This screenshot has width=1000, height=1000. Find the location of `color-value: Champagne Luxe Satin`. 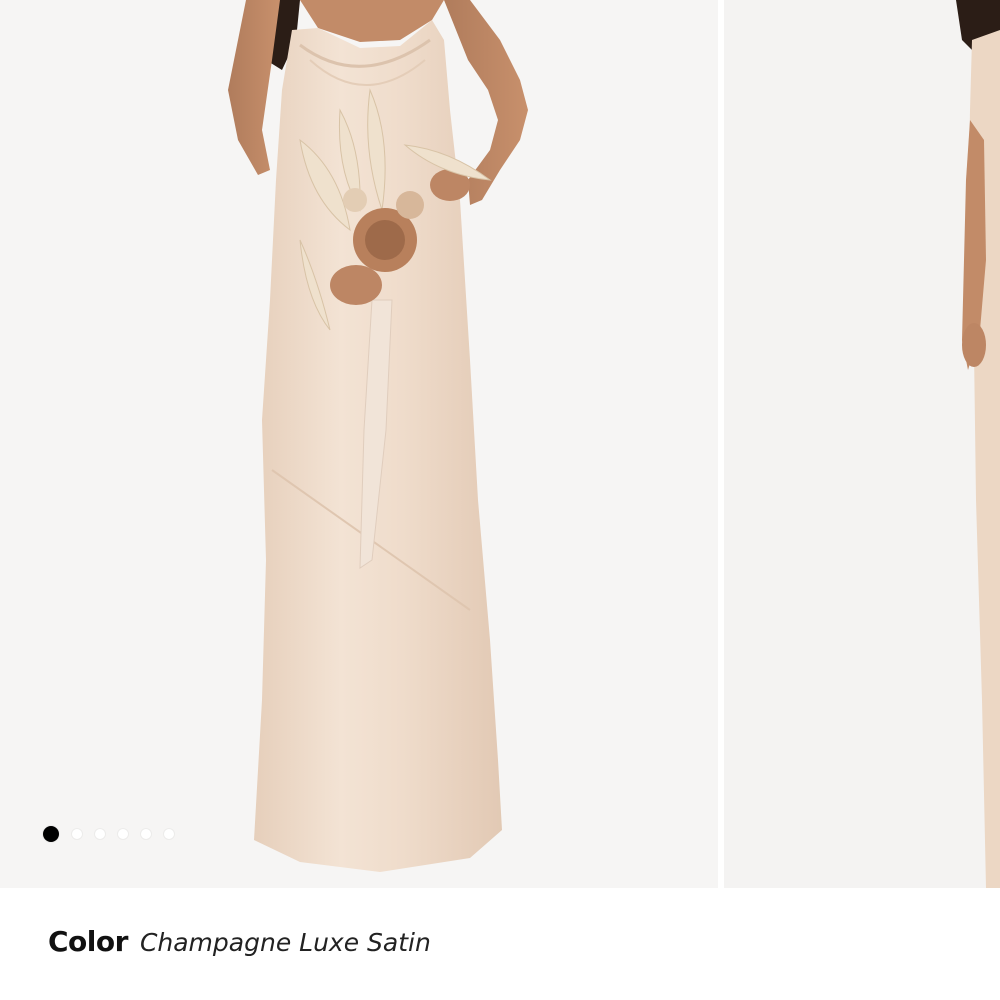

color-value: Champagne Luxe Satin is located at coordinates (285, 942).